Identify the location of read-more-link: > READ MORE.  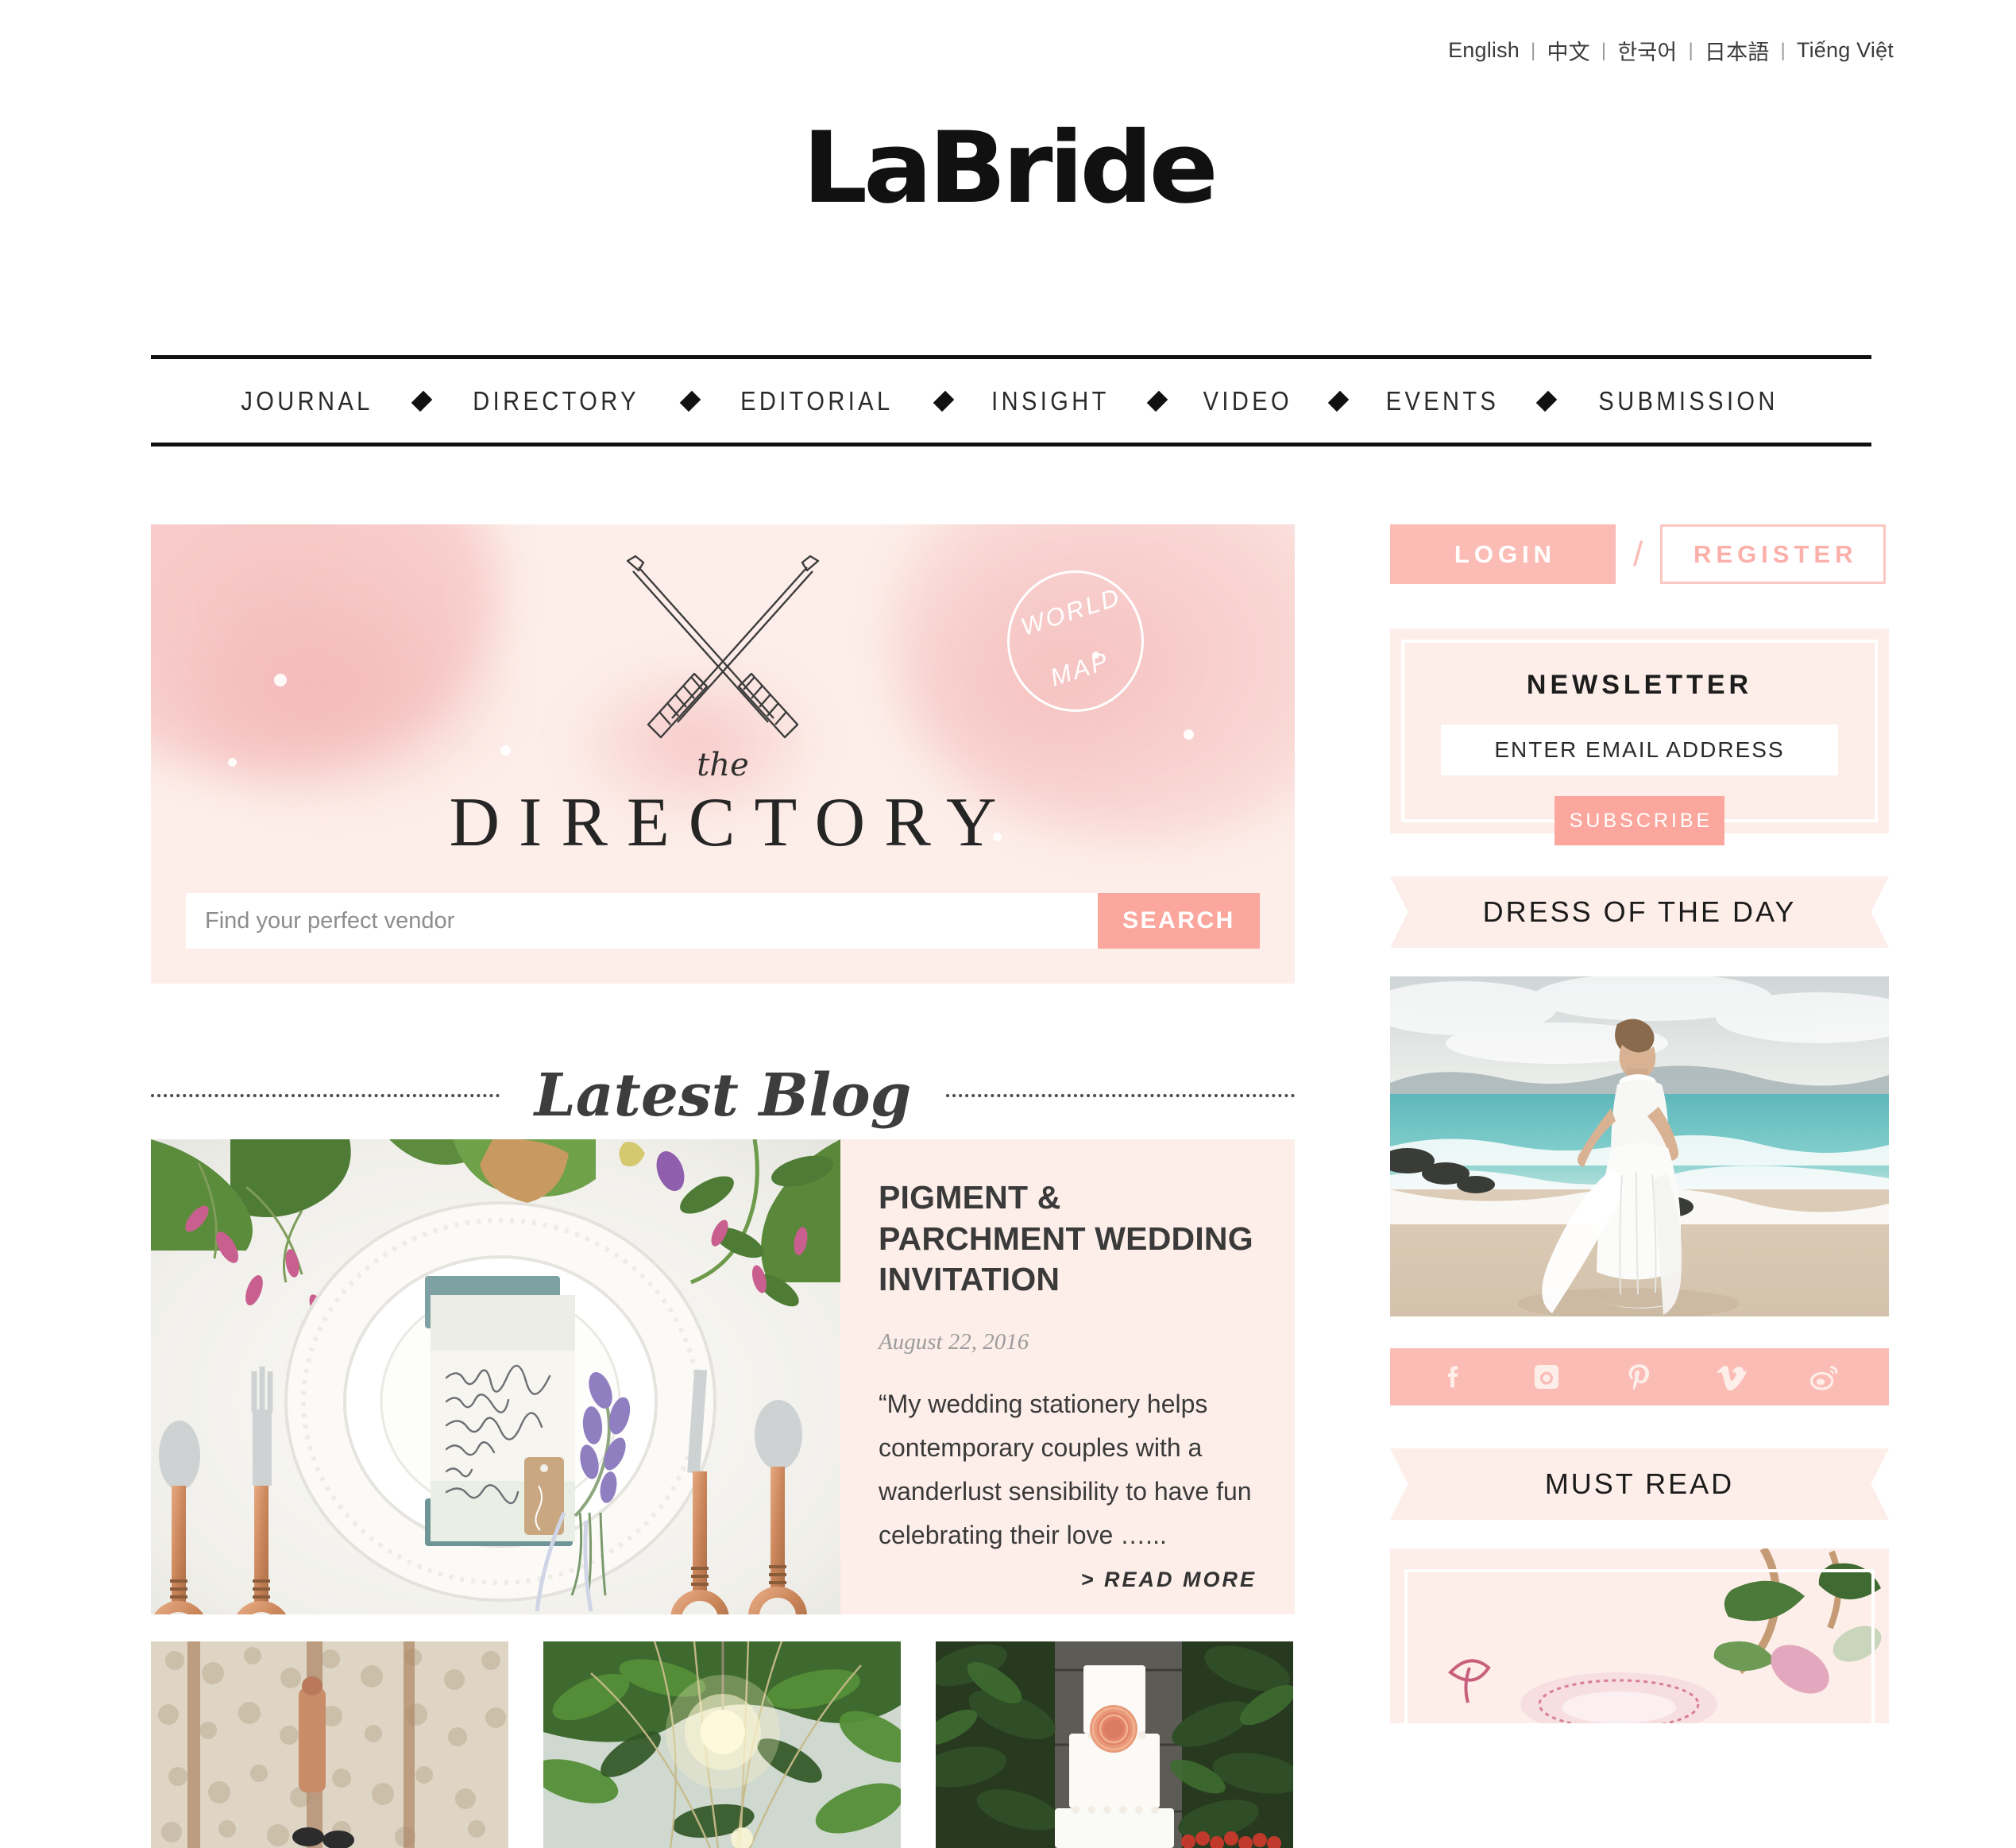
(1169, 1580).